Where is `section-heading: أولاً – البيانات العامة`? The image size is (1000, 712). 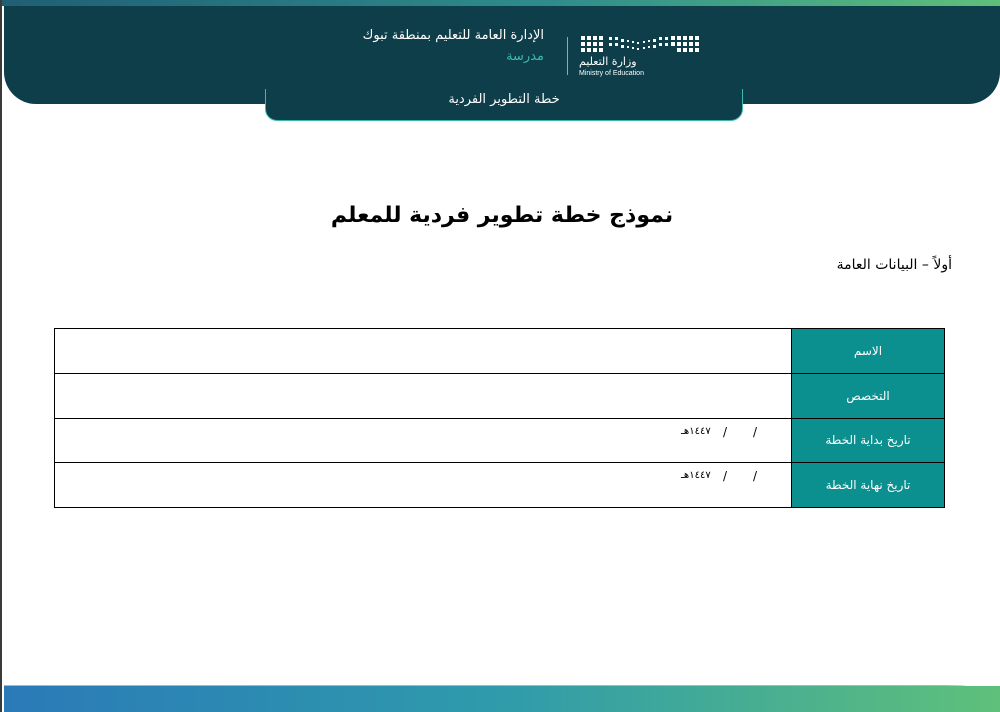
section-heading: أولاً – البيانات العامة is located at coordinates (894, 265).